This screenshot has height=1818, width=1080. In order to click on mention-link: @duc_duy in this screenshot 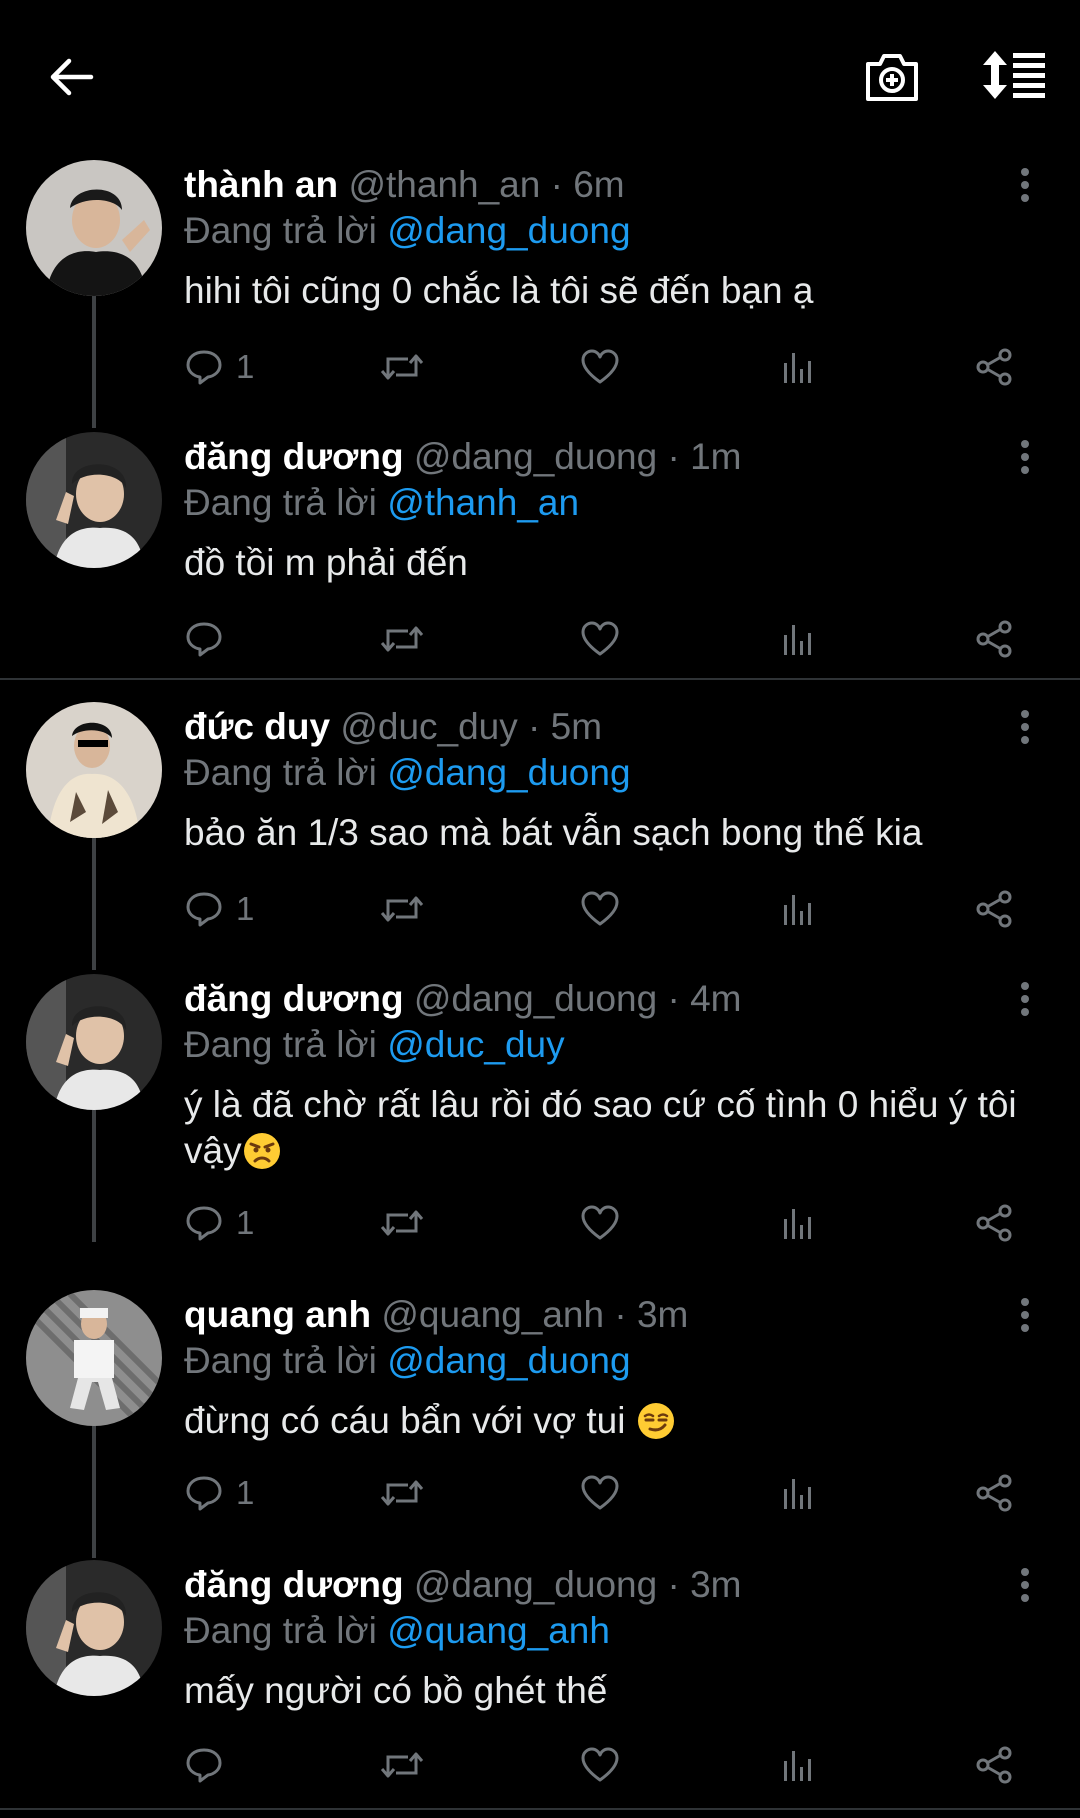, I will do `click(475, 1044)`.